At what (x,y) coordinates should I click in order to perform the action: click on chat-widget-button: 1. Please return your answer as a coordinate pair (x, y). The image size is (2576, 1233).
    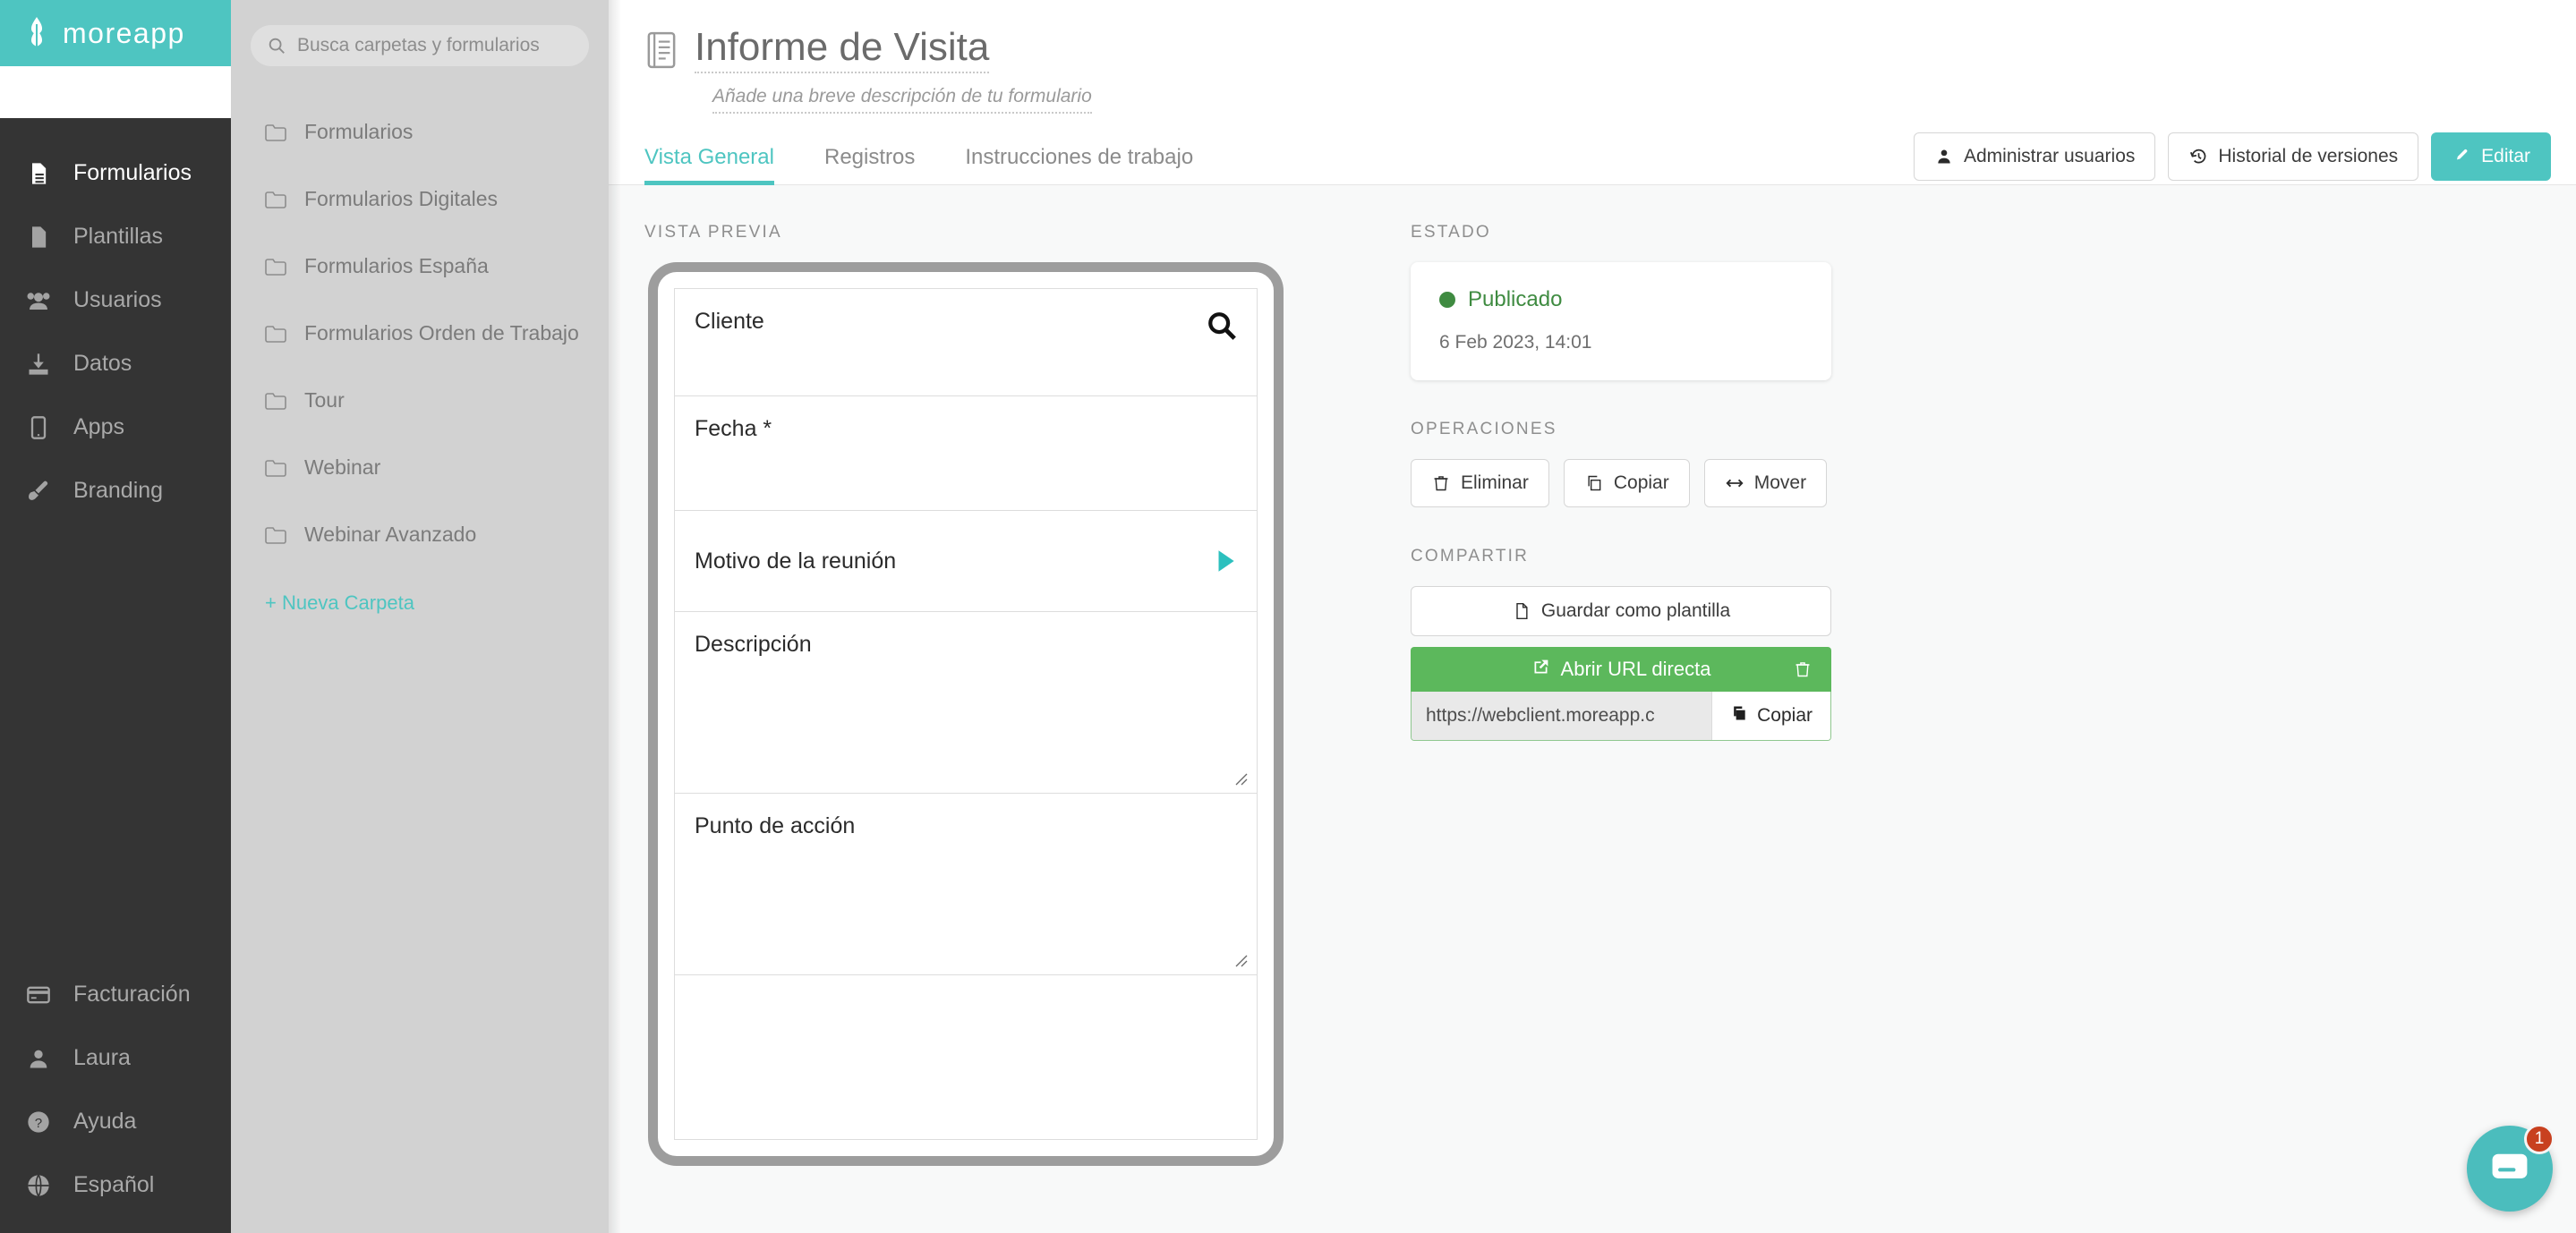
    Looking at the image, I should click on (2511, 1168).